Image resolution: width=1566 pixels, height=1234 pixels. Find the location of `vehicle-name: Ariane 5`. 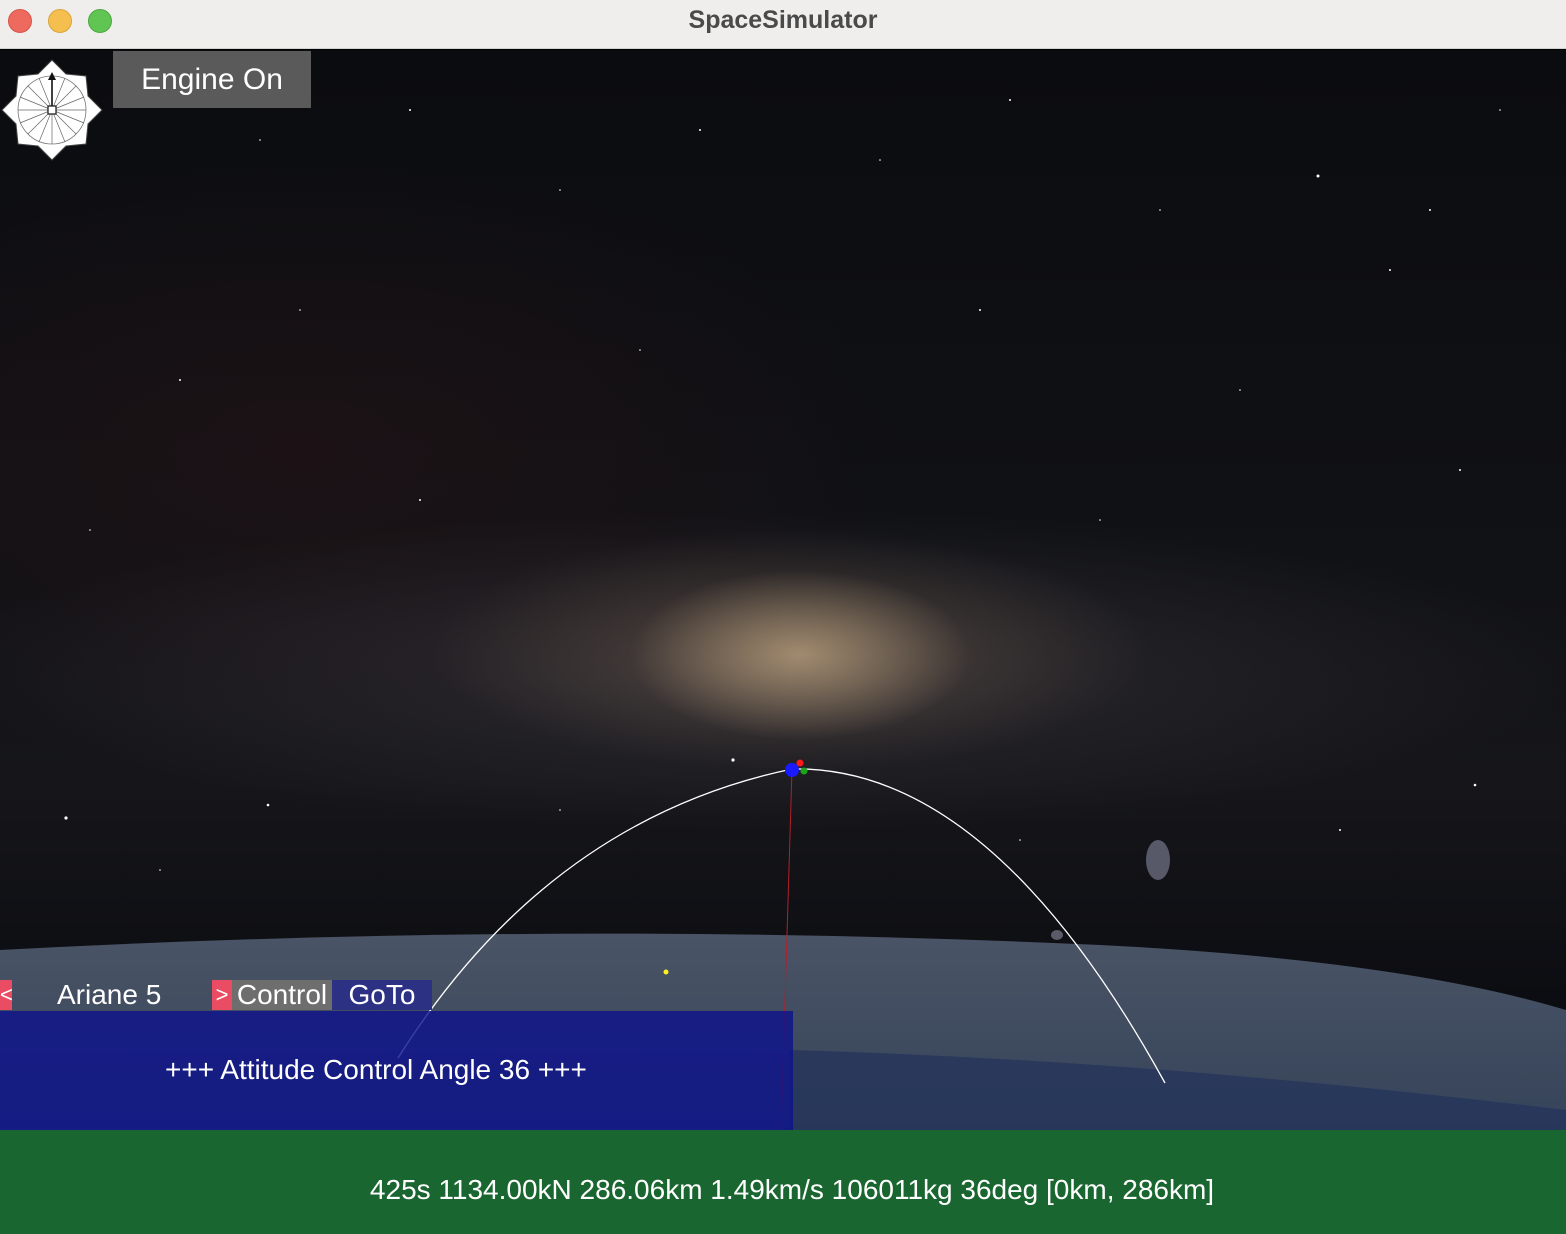

vehicle-name: Ariane 5 is located at coordinates (109, 994).